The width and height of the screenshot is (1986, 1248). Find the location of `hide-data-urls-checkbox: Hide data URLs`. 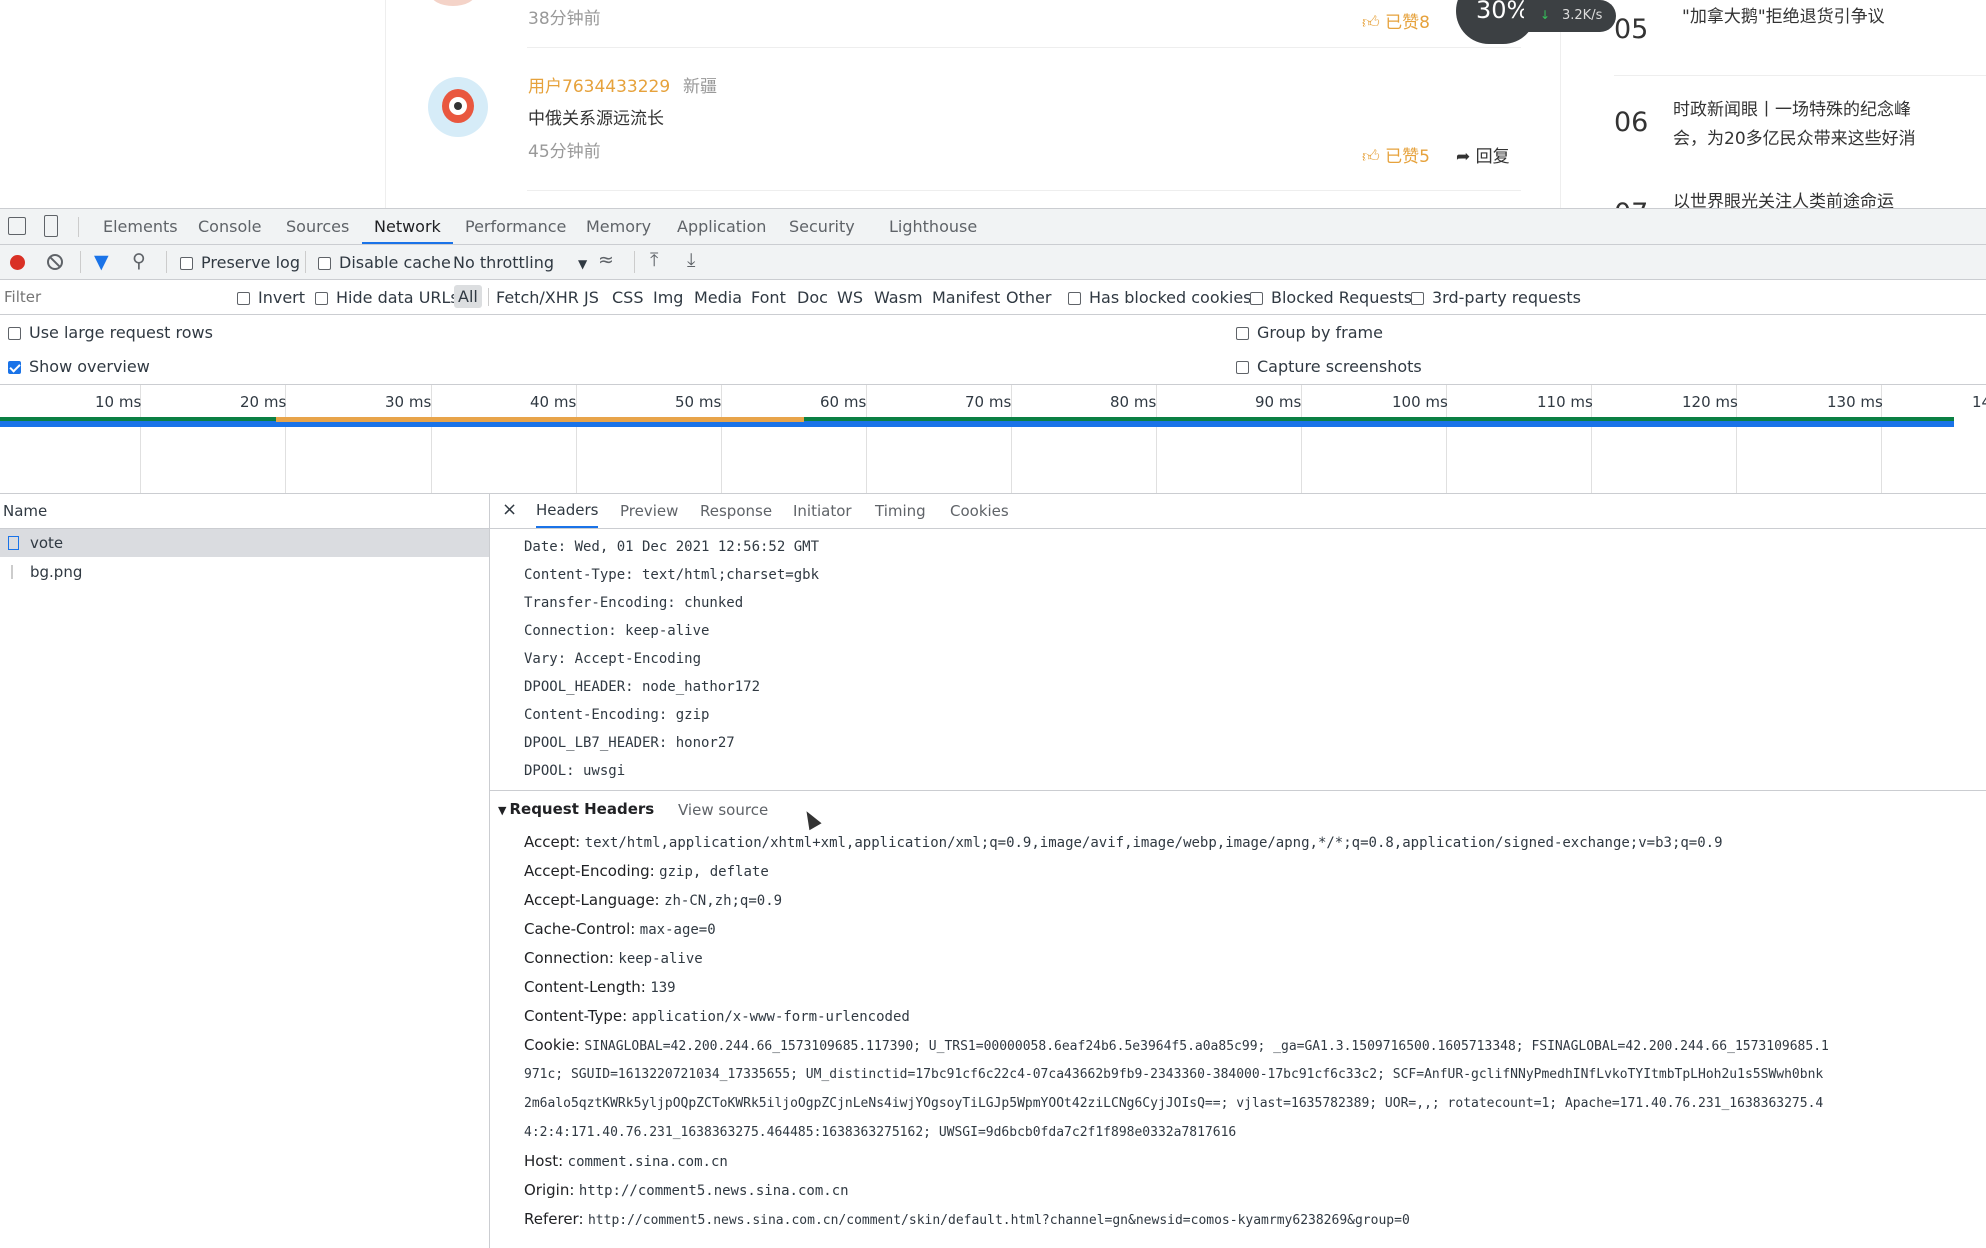

hide-data-urls-checkbox: Hide data URLs is located at coordinates (387, 297).